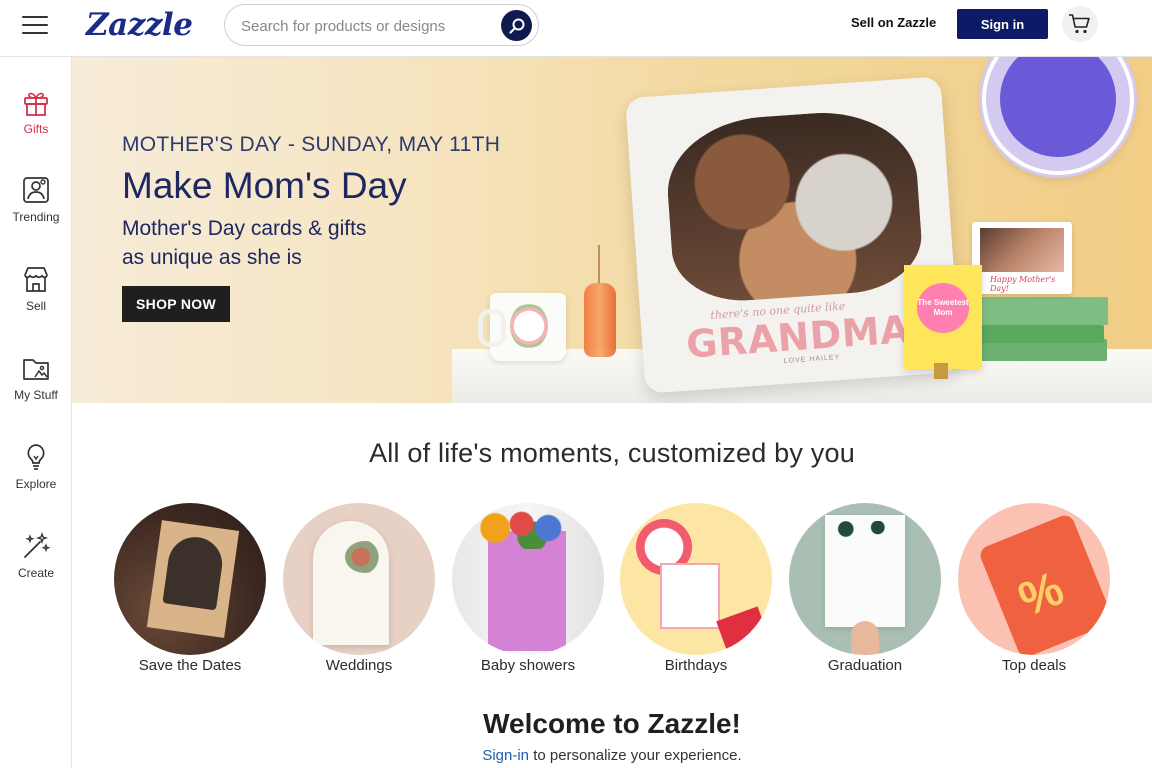 The width and height of the screenshot is (1152, 768). What do you see at coordinates (139, 25) in the screenshot?
I see `zazzle-logo: Zazzle` at bounding box center [139, 25].